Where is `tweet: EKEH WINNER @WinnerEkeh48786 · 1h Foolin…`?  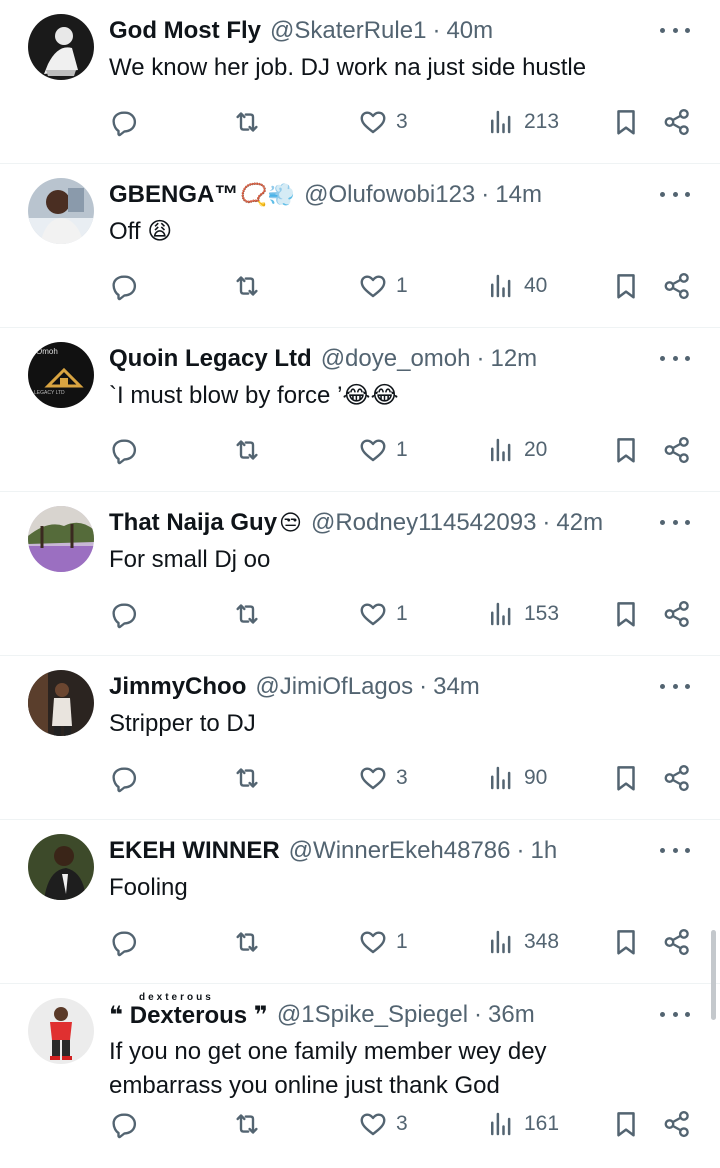
tweet: EKEH WINNER @WinnerEkeh48786 · 1h Foolin… is located at coordinates (360, 902).